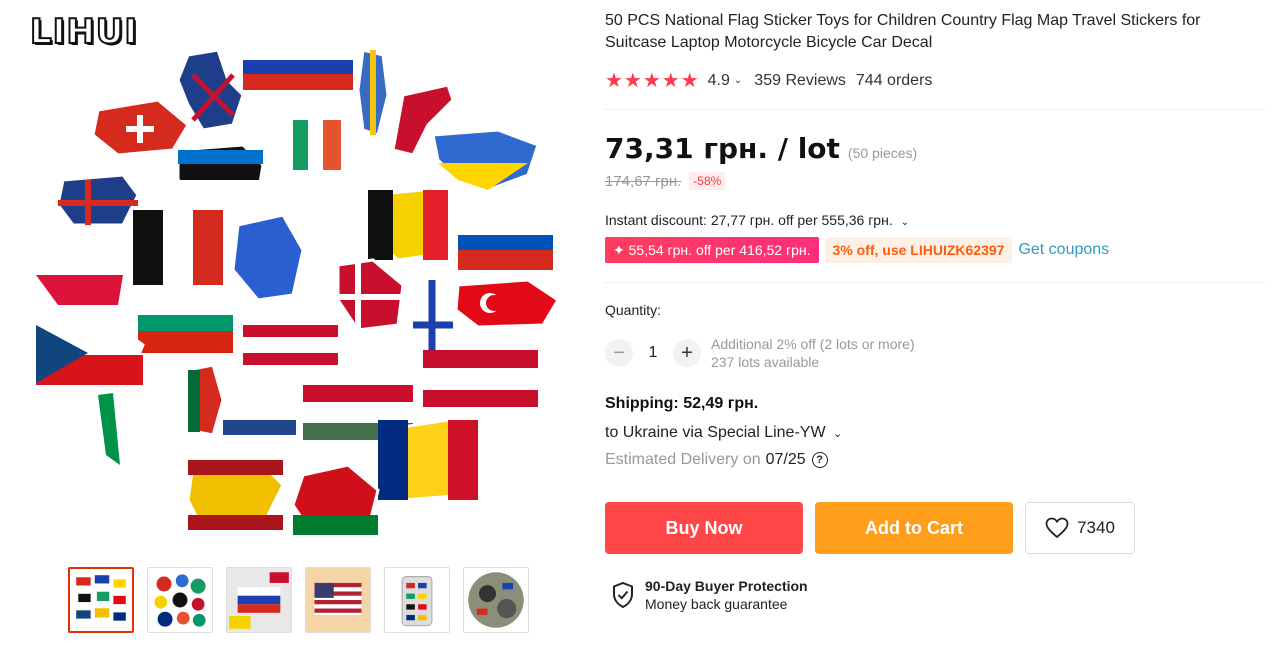  Describe the element at coordinates (712, 250) in the screenshot. I see `store-coupon: ✦ 55,54 грн. off per 416,52 грн.` at that location.